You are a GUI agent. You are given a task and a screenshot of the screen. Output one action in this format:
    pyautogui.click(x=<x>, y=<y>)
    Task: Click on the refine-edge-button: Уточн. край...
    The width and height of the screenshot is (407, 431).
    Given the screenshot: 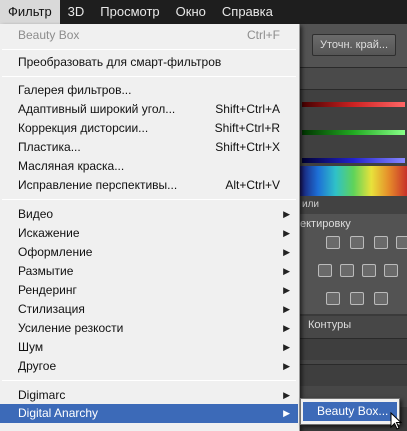 What is the action you would take?
    pyautogui.click(x=354, y=45)
    